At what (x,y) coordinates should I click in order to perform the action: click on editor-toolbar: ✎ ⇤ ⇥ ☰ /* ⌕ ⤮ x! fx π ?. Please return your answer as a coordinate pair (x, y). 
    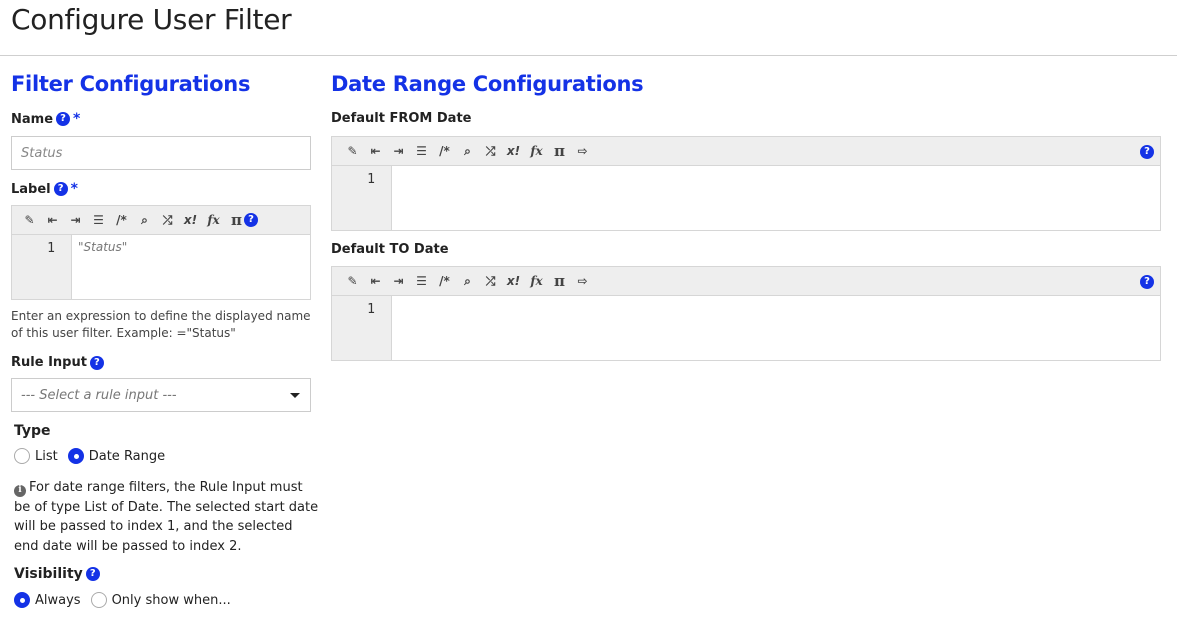
    Looking at the image, I should click on (161, 220).